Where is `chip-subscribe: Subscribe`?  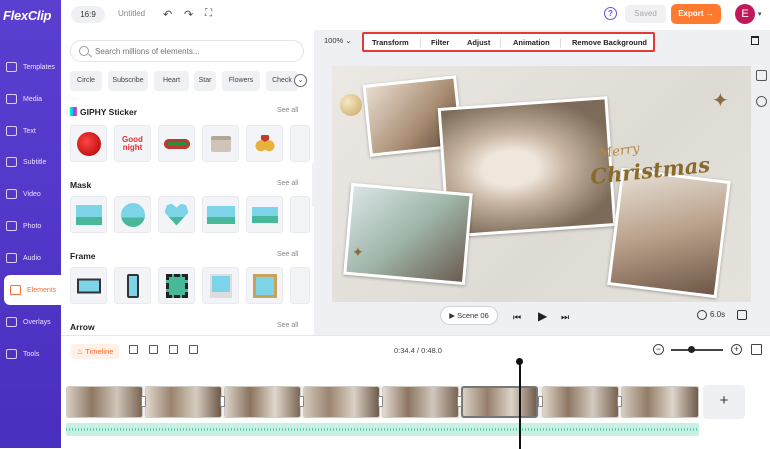 chip-subscribe: Subscribe is located at coordinates (128, 81).